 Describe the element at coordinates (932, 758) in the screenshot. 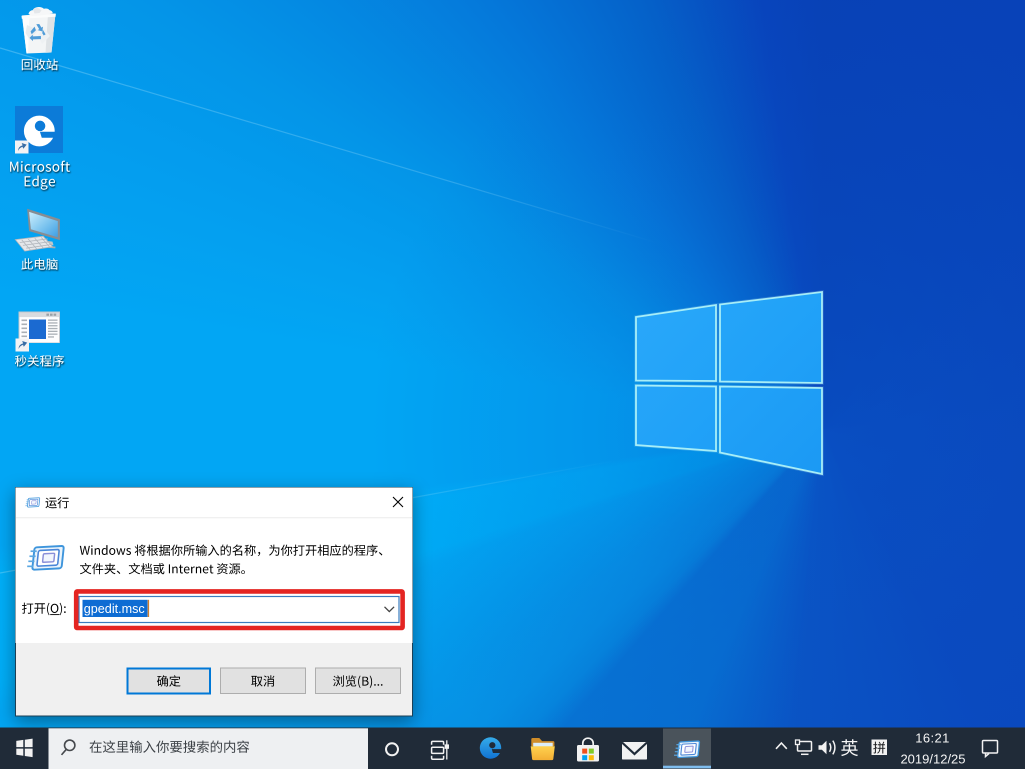

I see `svg-text: 2019/12/25` at that location.